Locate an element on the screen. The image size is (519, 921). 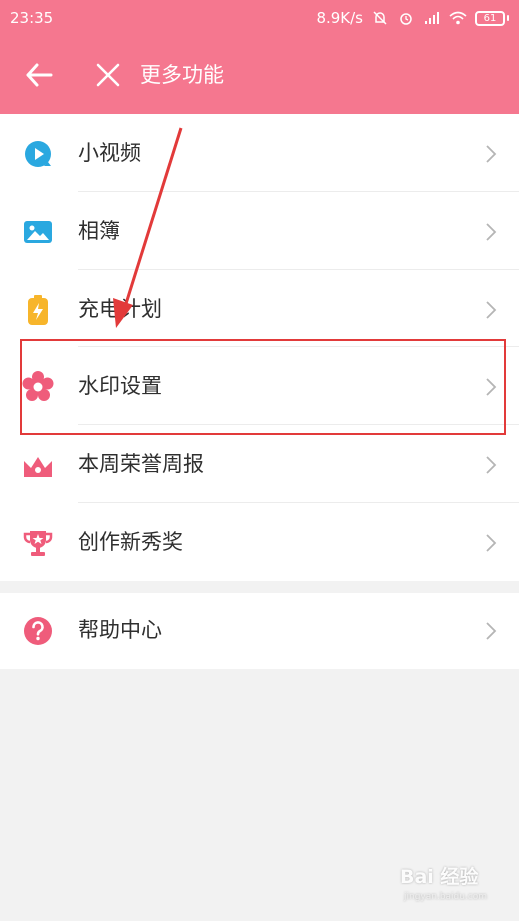
alarm-icon is located at coordinates (406, 19).